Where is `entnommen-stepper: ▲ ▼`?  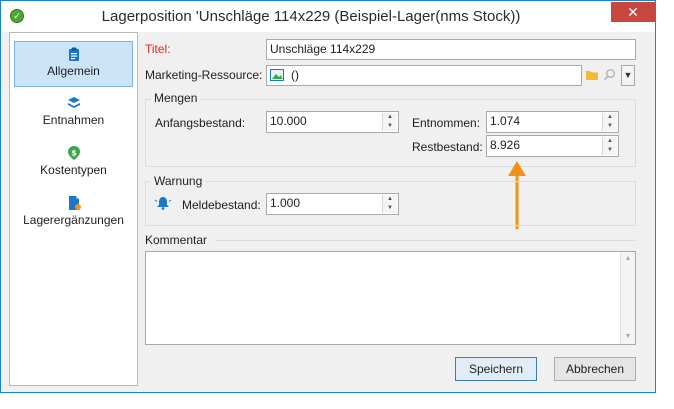 entnommen-stepper: ▲ ▼ is located at coordinates (609, 122).